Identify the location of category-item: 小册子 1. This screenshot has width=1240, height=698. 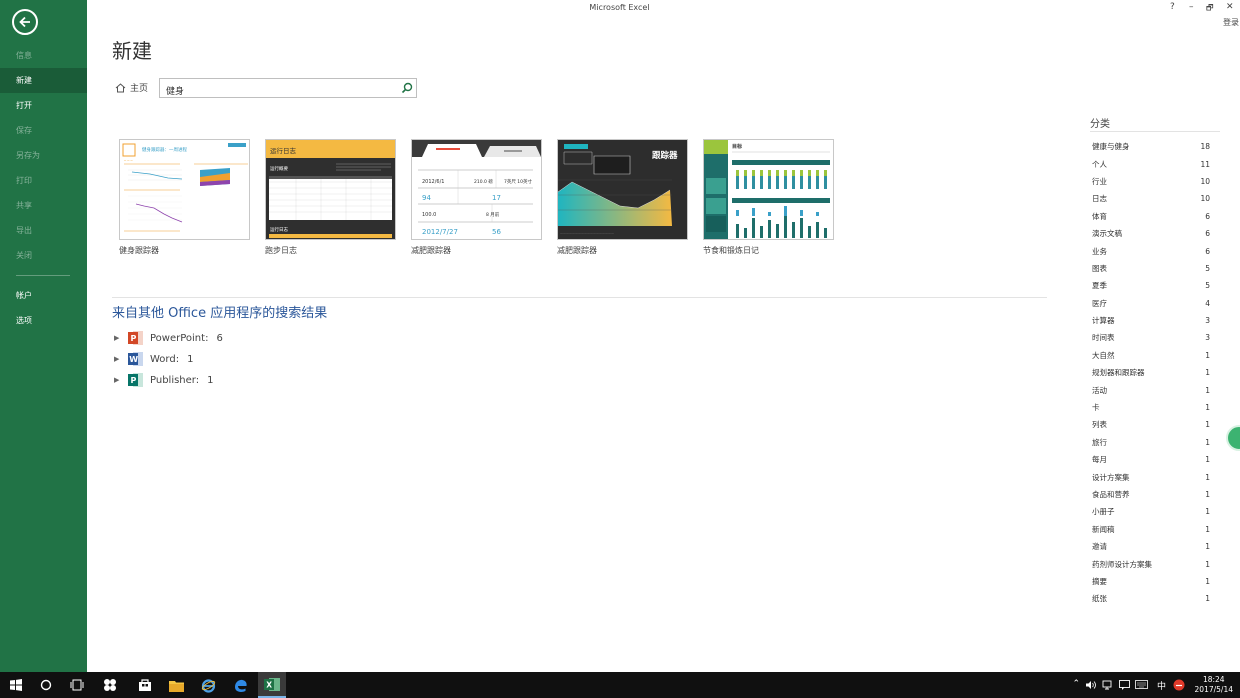
(1151, 511).